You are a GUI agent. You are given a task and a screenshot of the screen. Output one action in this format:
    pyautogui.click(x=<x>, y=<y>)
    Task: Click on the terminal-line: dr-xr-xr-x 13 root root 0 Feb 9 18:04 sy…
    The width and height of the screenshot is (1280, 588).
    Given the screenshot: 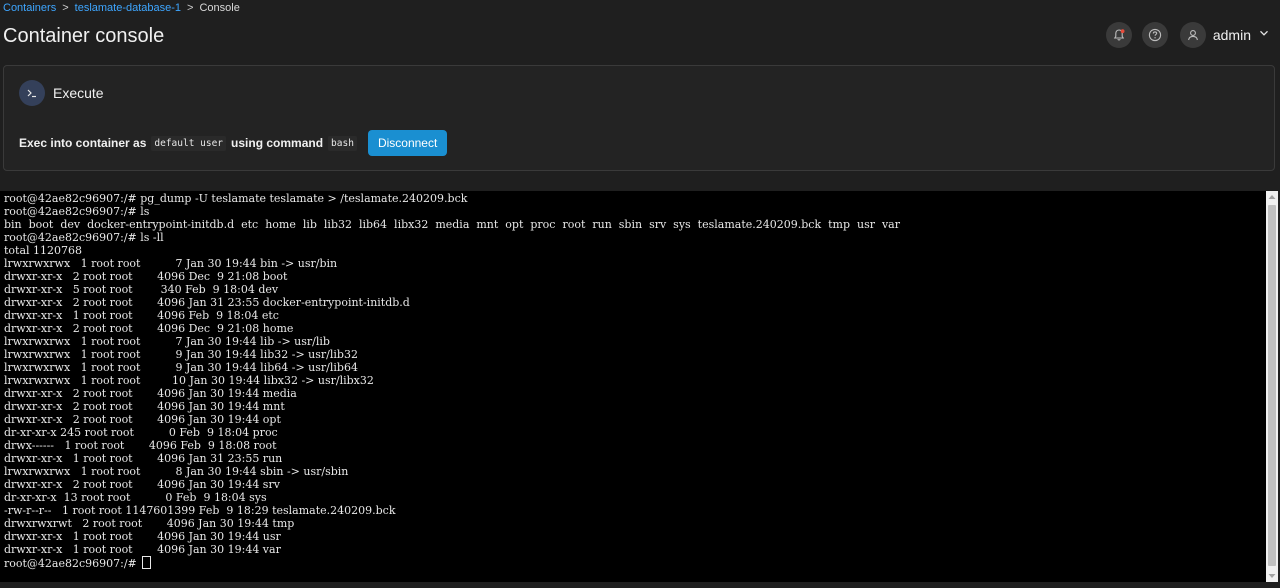 What is the action you would take?
    pyautogui.click(x=135, y=497)
    